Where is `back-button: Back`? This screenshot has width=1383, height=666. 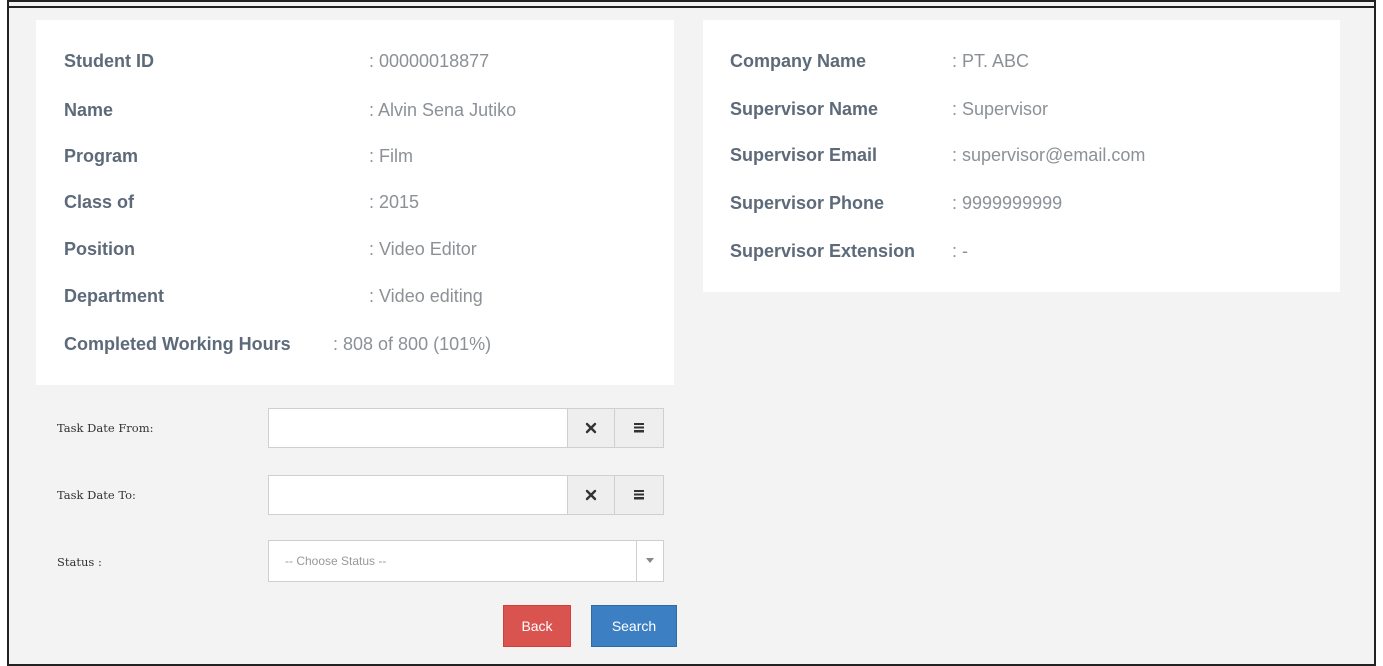
back-button: Back is located at coordinates (537, 626).